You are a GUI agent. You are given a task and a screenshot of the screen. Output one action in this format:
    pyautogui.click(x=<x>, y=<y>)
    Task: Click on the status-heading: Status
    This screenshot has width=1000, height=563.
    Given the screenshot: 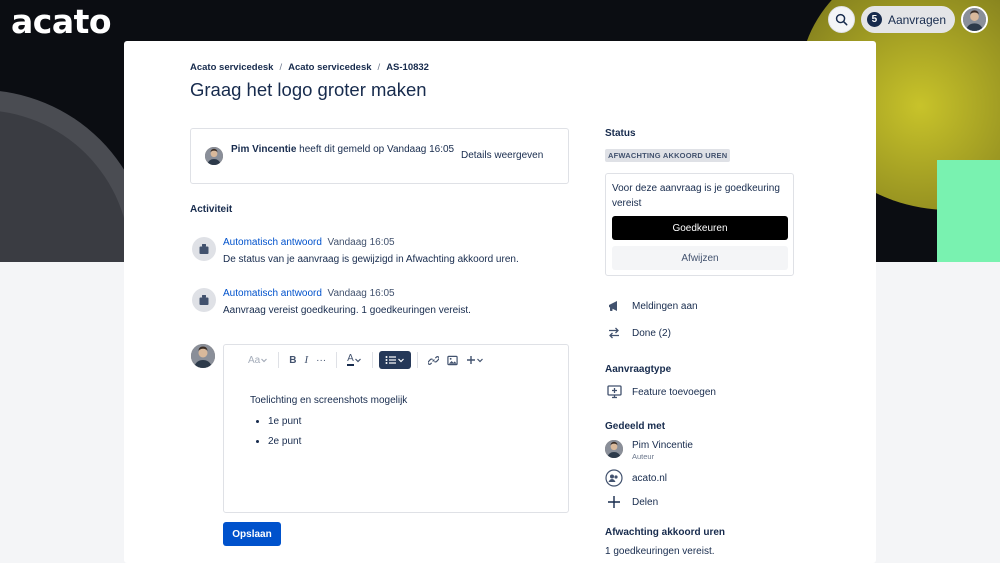 What is the action you would take?
    pyautogui.click(x=620, y=133)
    